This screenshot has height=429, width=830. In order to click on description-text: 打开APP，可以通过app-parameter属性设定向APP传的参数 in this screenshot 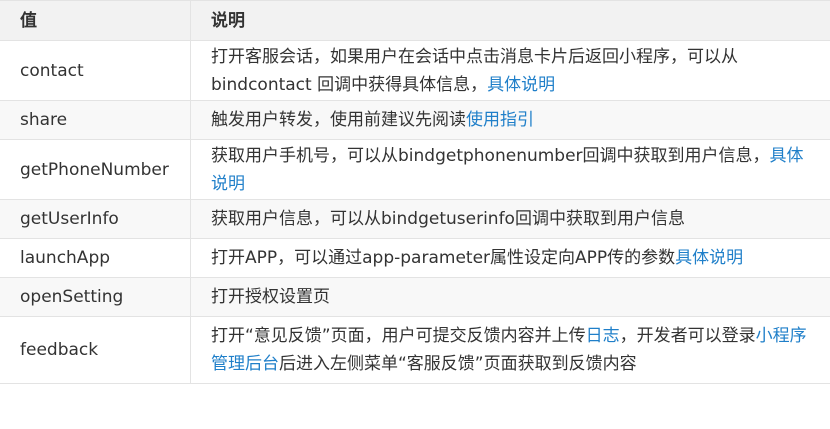, I will do `click(443, 258)`.